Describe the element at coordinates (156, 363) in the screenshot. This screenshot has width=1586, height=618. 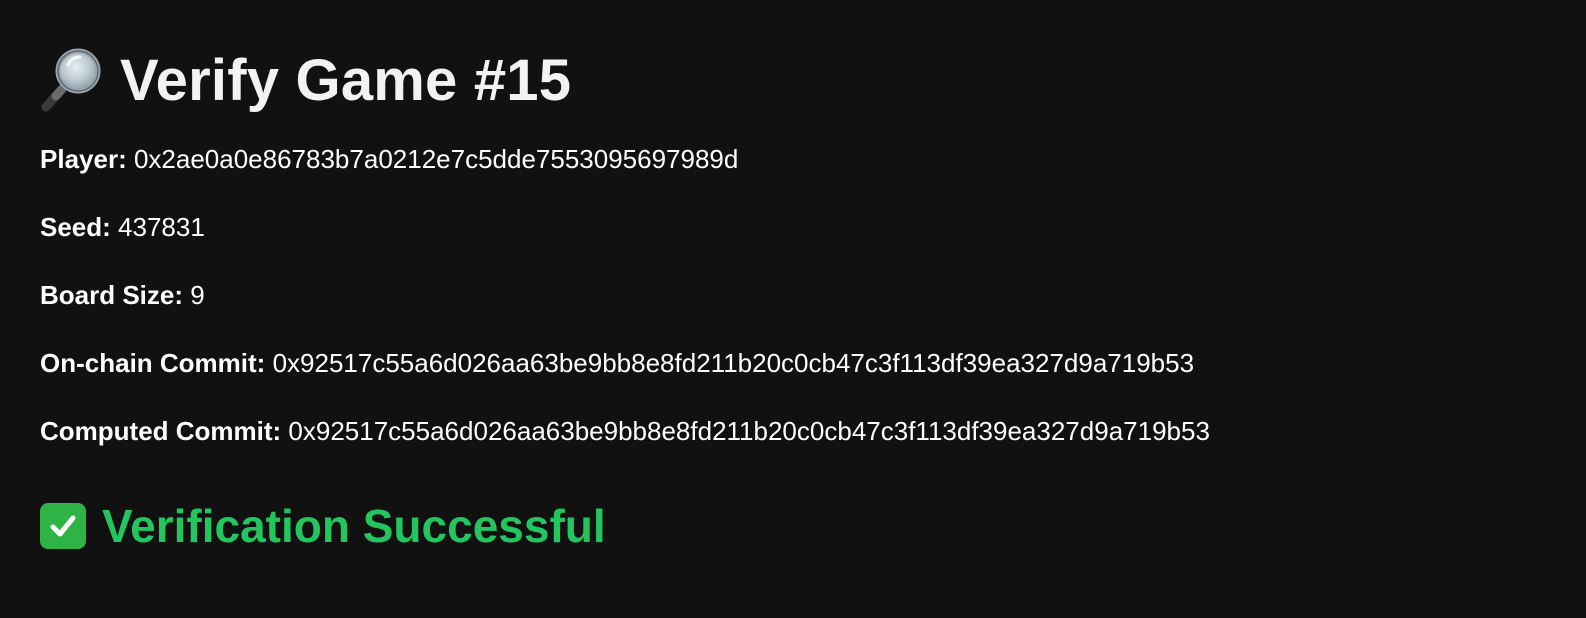
I see `onchain-commit-label: On-chain Commit:` at that location.